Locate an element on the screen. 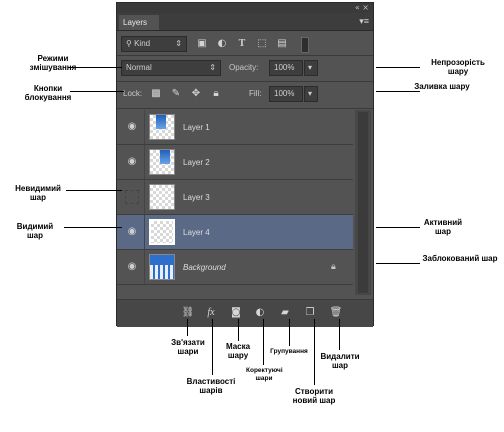 This screenshot has width=504, height=432. annotation-new-layer: Створити новий шар is located at coordinates (314, 396).